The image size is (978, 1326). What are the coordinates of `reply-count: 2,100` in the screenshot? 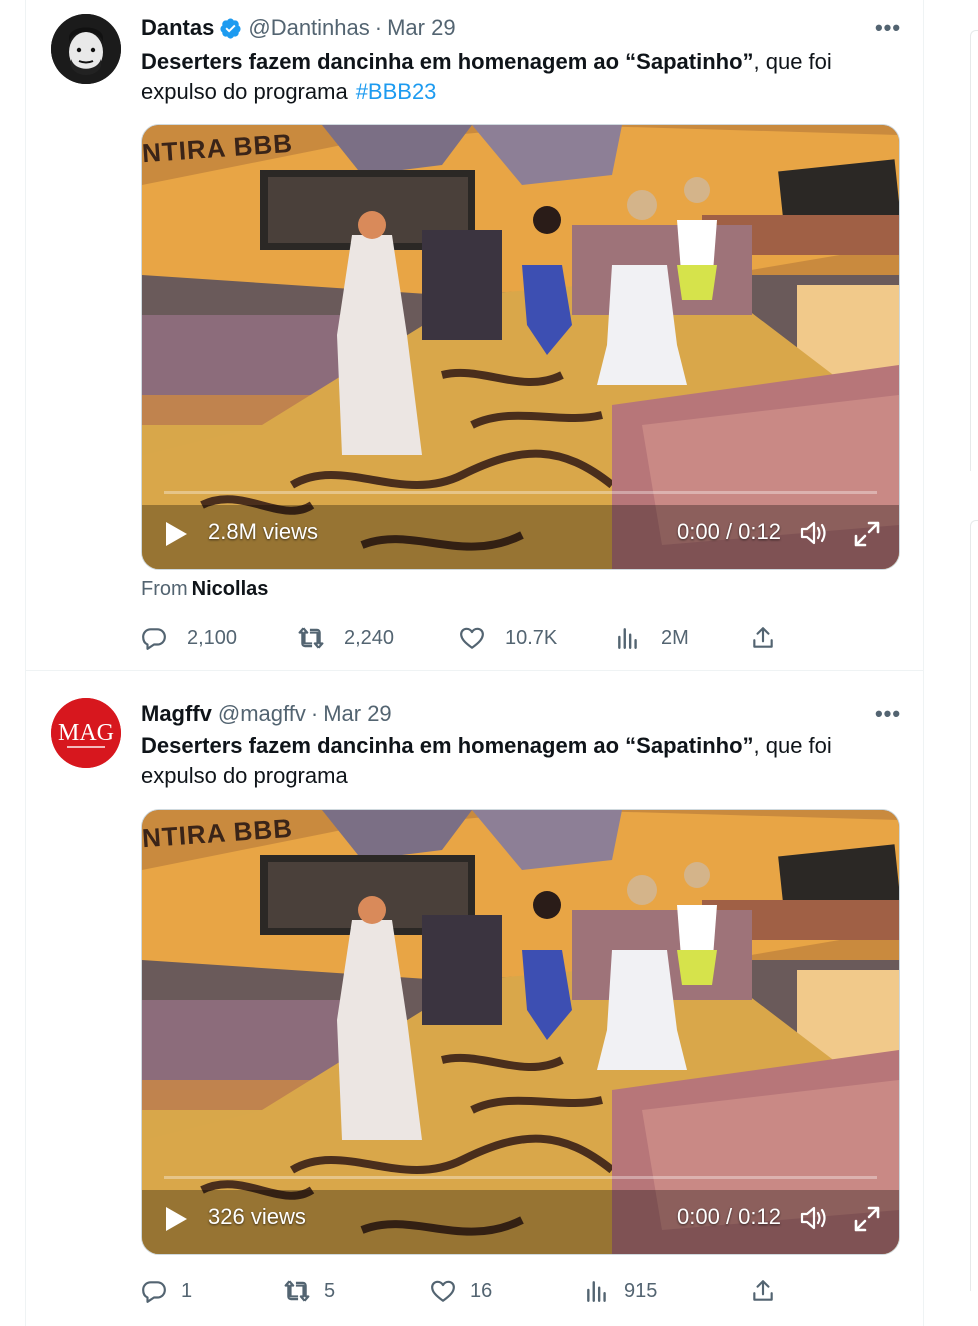 It's located at (212, 637).